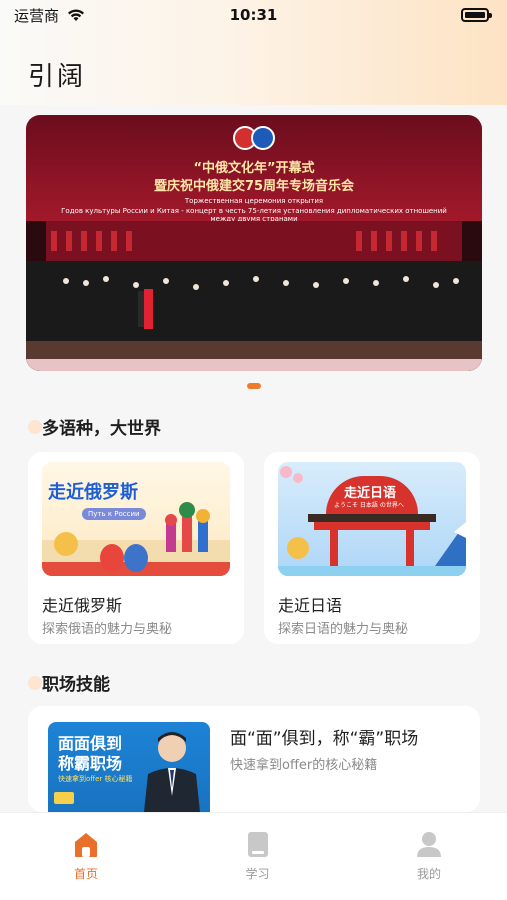 This screenshot has height=900, width=507. What do you see at coordinates (257, 844) in the screenshot?
I see `book-icon` at bounding box center [257, 844].